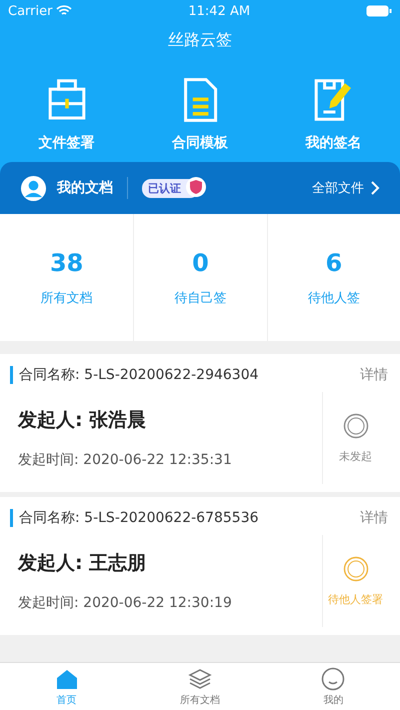 This screenshot has width=400, height=710. What do you see at coordinates (200, 262) in the screenshot?
I see `stat-count: 0` at bounding box center [200, 262].